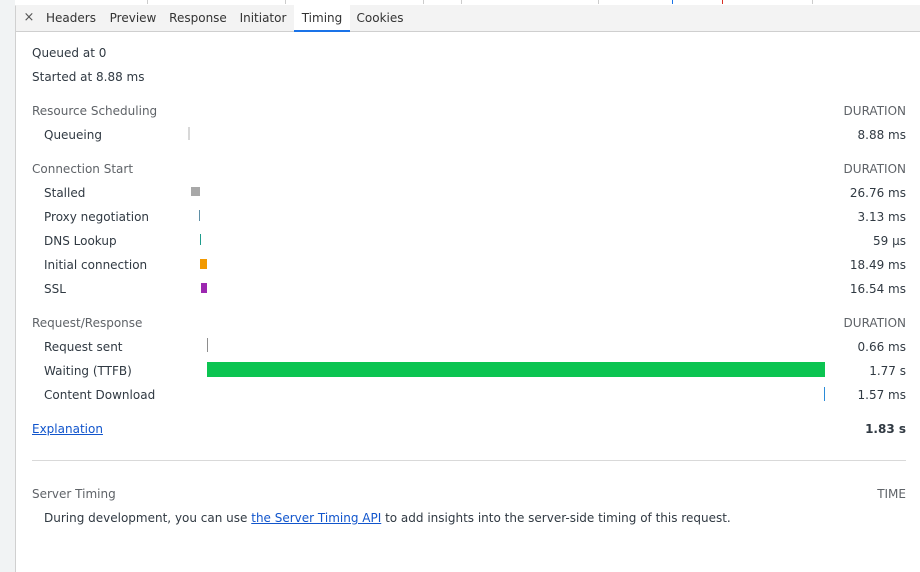  Describe the element at coordinates (881, 217) in the screenshot. I see `row-value-proxy-negotiation: 3.13 ms` at that location.